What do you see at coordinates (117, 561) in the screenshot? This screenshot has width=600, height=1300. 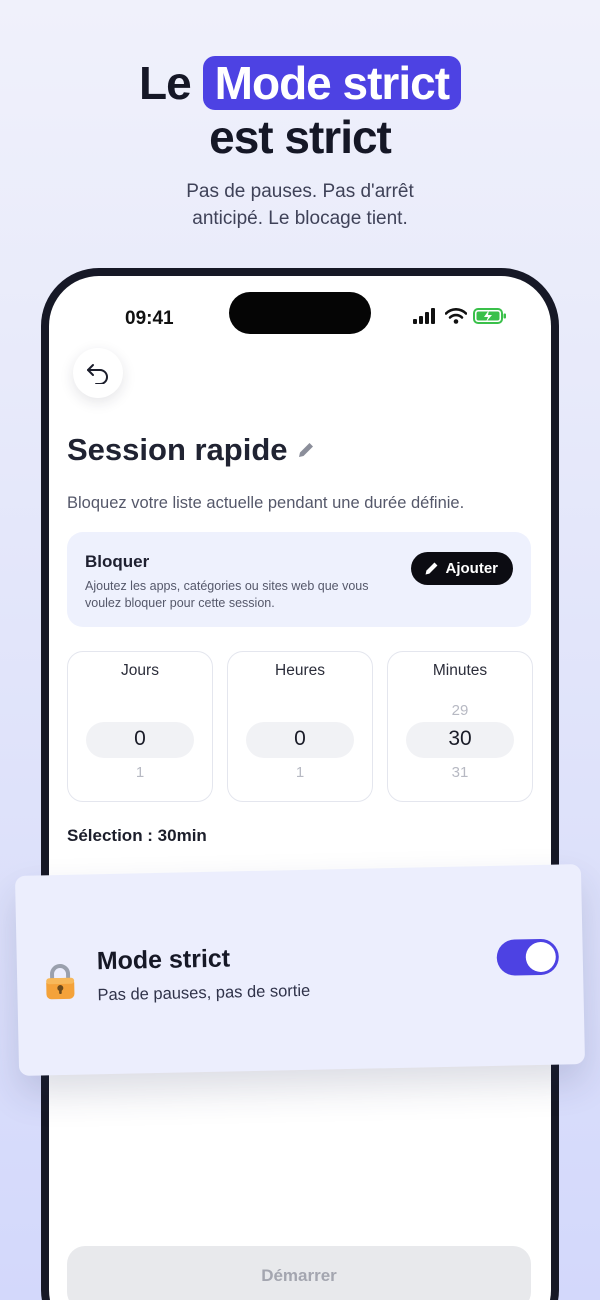 I see `block-title: Bloquer` at bounding box center [117, 561].